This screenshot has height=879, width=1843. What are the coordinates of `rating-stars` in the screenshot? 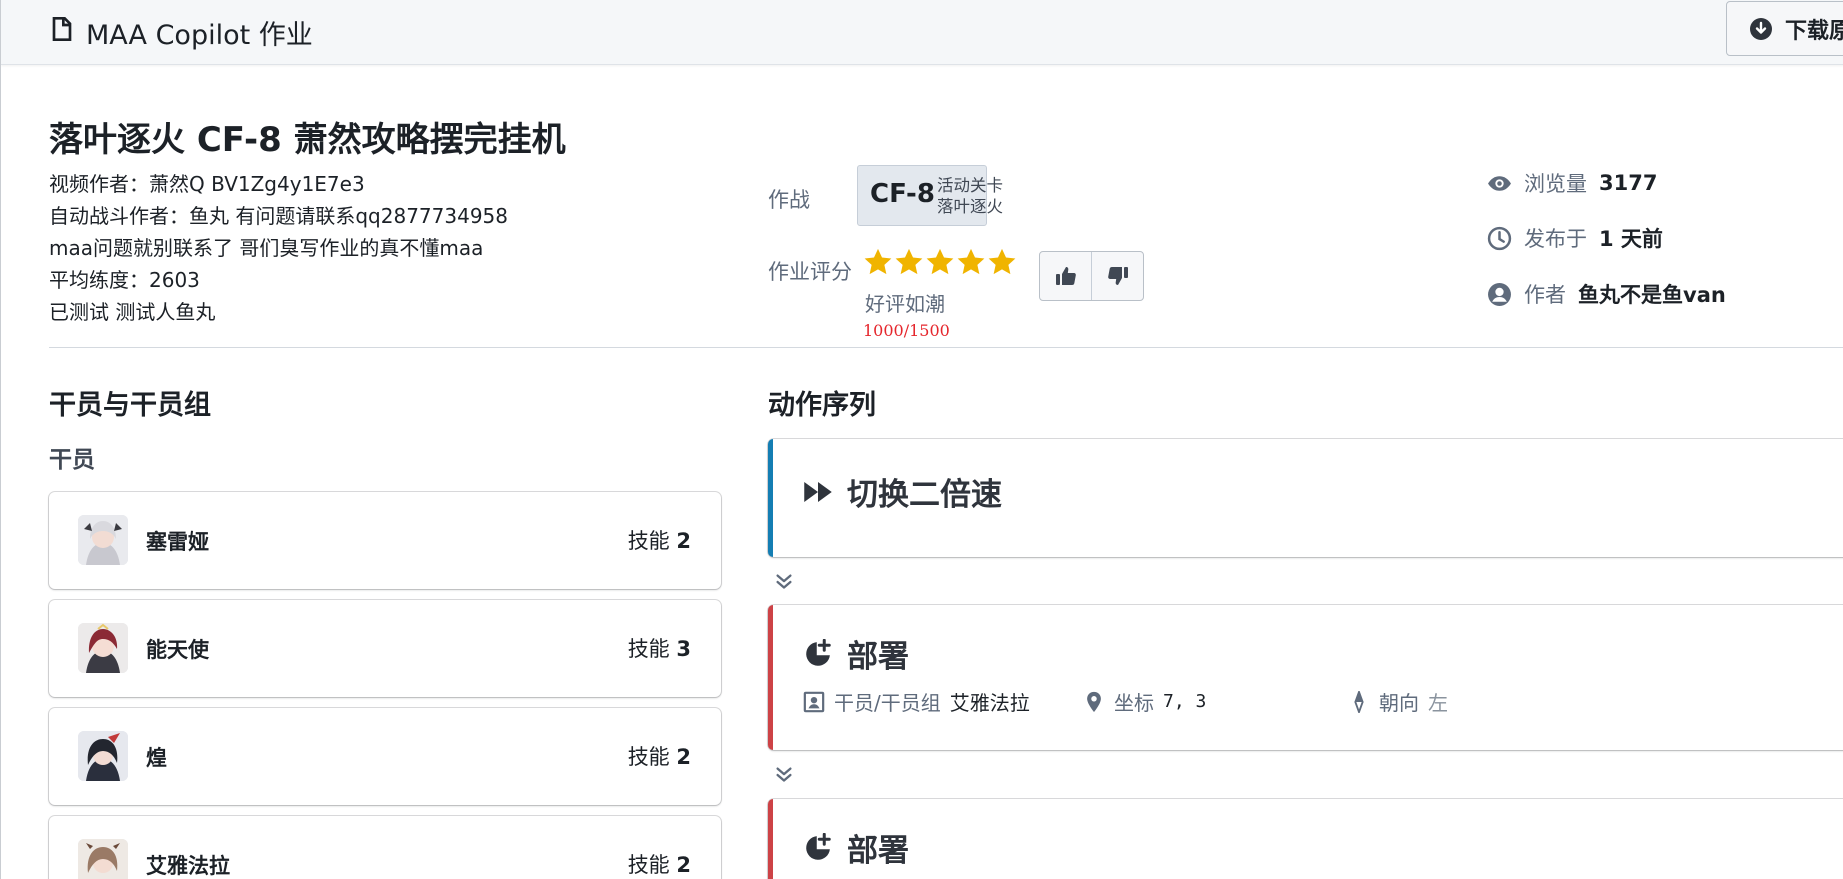 It's located at (940, 262).